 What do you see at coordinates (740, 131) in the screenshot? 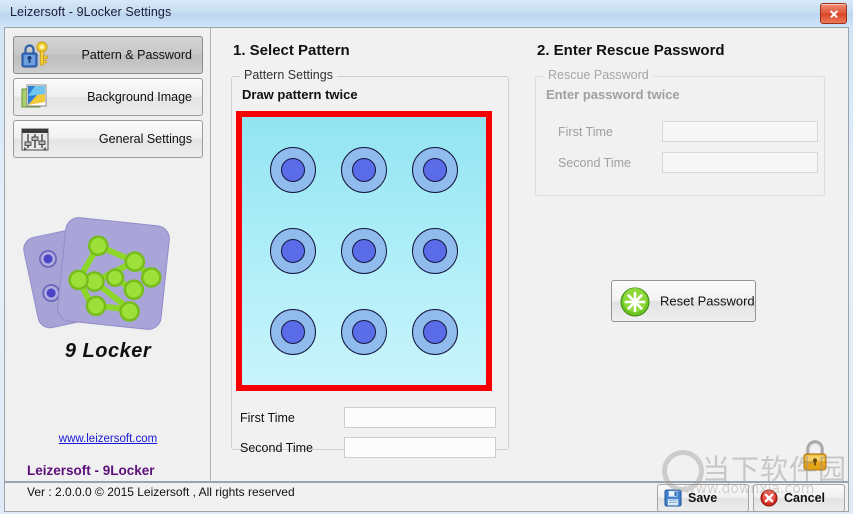
I see `rescue-first-time-input` at bounding box center [740, 131].